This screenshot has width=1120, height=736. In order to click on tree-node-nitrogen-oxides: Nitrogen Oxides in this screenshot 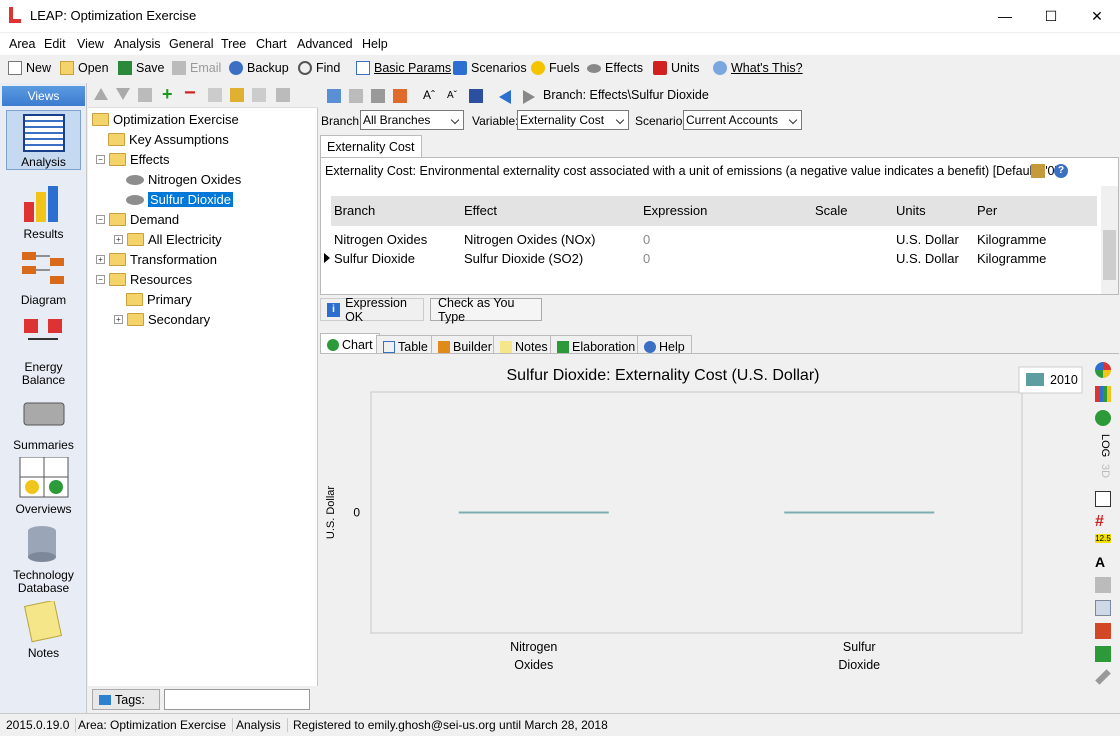, I will do `click(183, 179)`.